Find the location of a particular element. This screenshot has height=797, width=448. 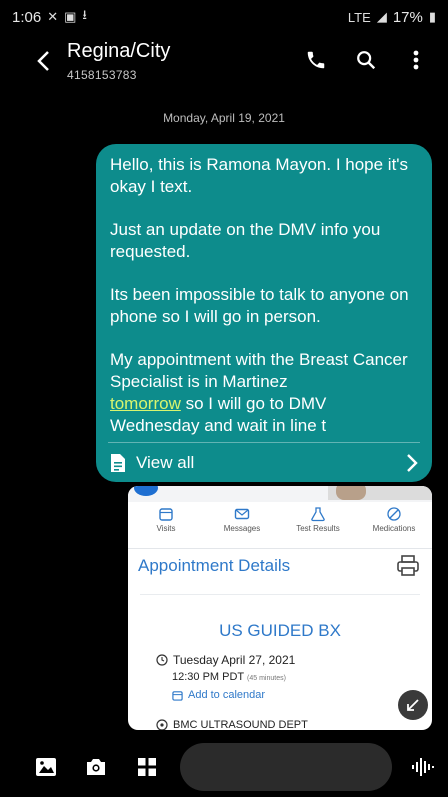

download-icon: ⭳ is located at coordinates (84, 14).